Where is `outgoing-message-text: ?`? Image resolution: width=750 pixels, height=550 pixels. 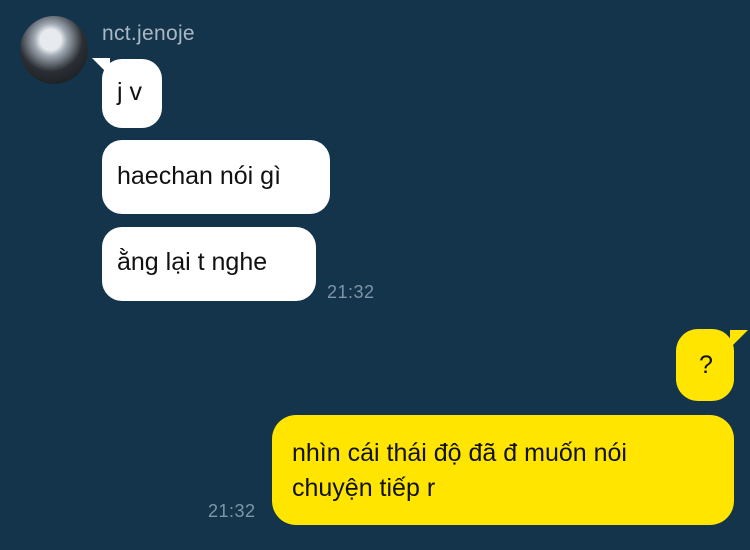 outgoing-message-text: ? is located at coordinates (706, 365).